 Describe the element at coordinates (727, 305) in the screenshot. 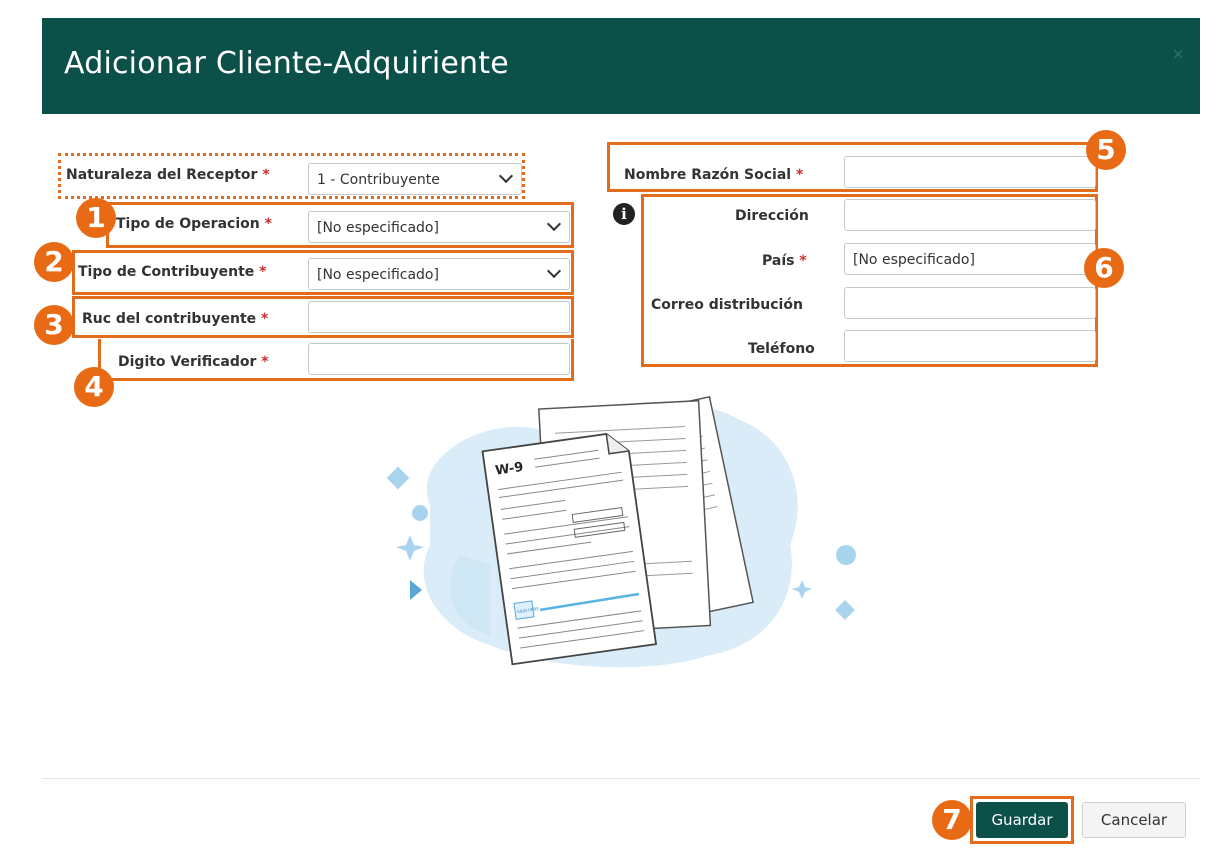

I see `correo-label: Correo distribución` at that location.